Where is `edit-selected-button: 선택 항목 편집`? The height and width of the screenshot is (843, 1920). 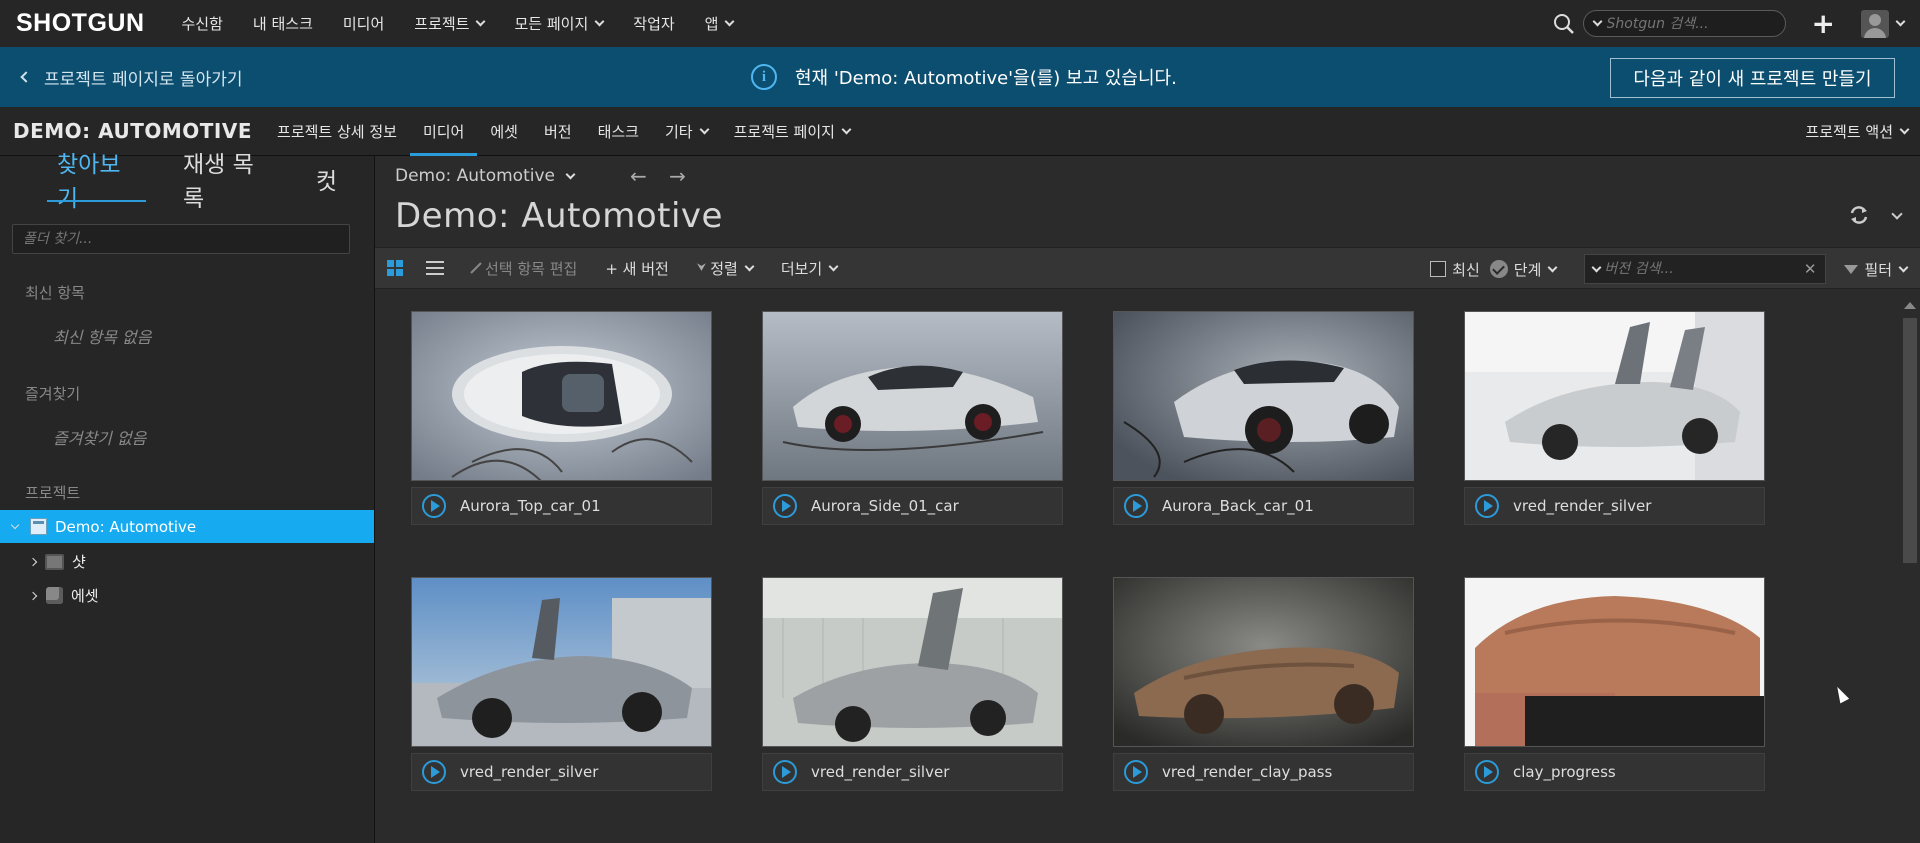 edit-selected-button: 선택 항목 편집 is located at coordinates (523, 268).